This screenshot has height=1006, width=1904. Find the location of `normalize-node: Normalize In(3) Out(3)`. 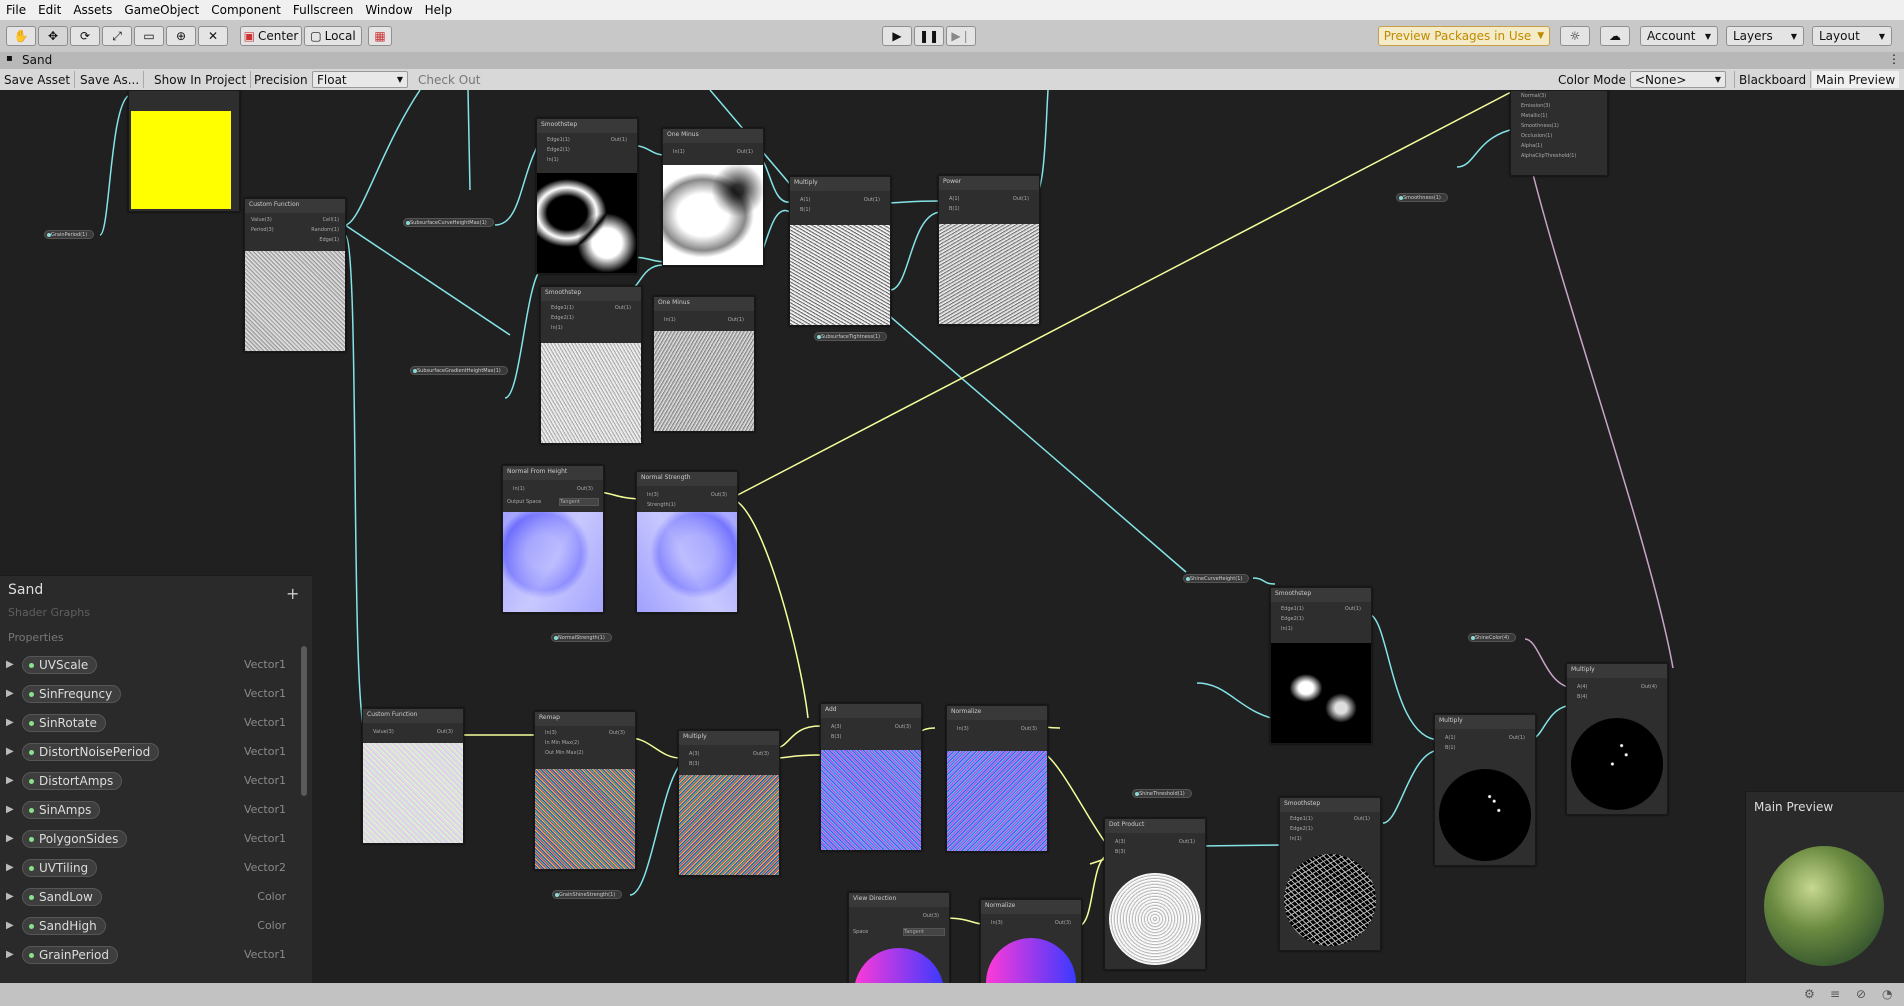

normalize-node: Normalize In(3) Out(3) is located at coordinates (997, 778).